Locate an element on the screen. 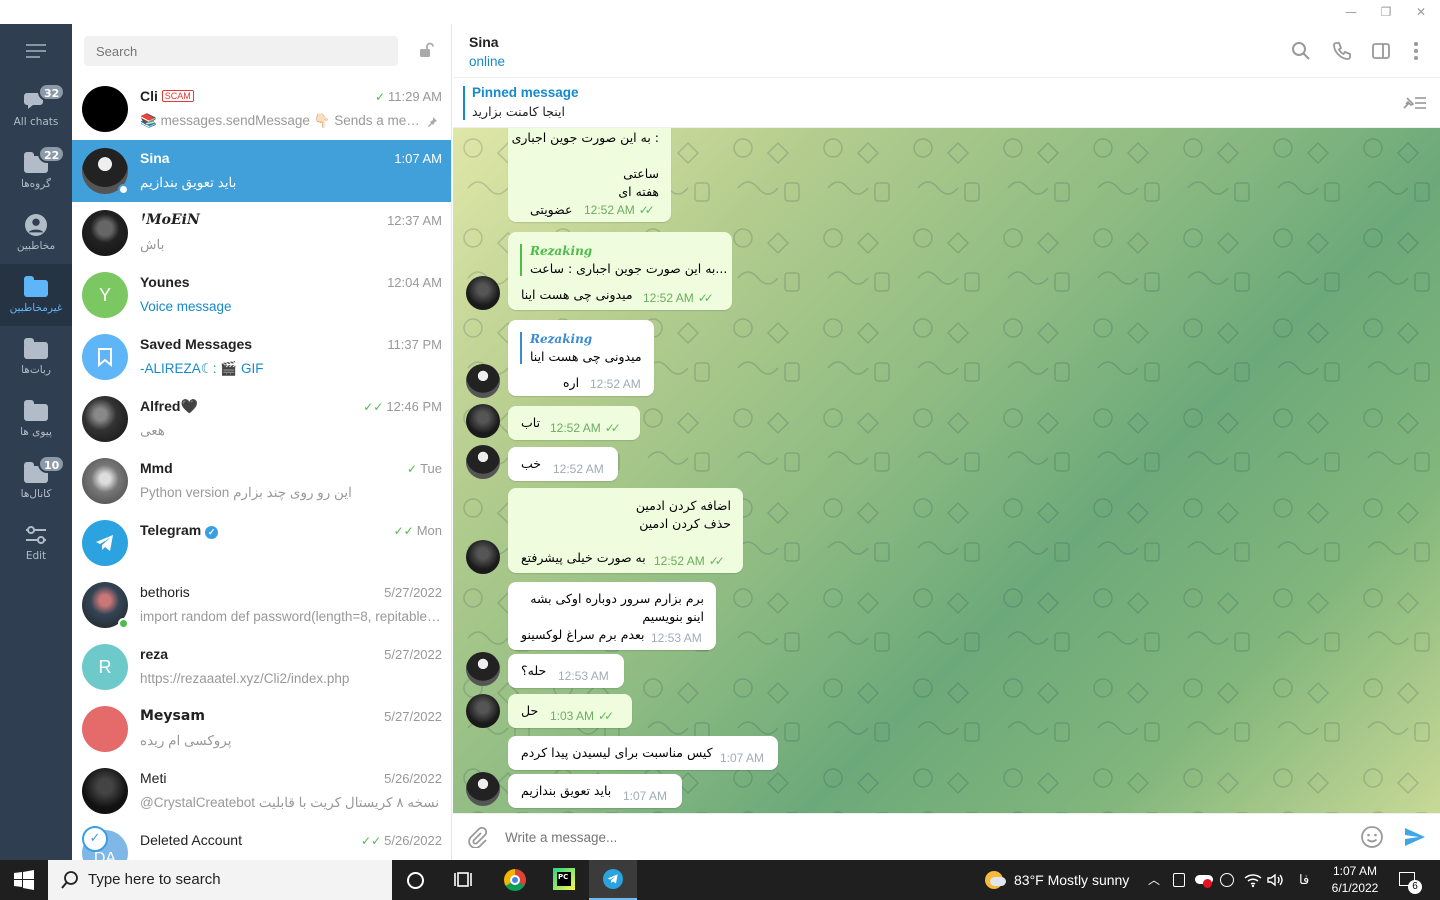  sidebar-toggle-icon is located at coordinates (1381, 51).